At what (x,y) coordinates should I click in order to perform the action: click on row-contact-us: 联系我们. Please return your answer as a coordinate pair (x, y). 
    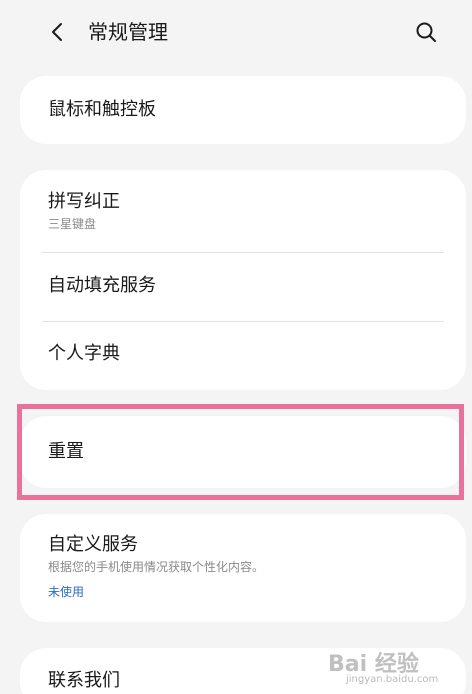
    Looking at the image, I should click on (243, 671).